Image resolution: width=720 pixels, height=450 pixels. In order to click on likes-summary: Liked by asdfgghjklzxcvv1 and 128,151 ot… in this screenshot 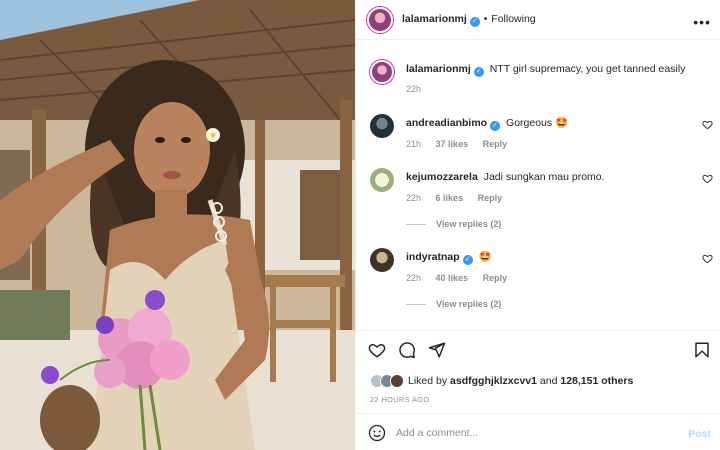, I will do `click(501, 381)`.